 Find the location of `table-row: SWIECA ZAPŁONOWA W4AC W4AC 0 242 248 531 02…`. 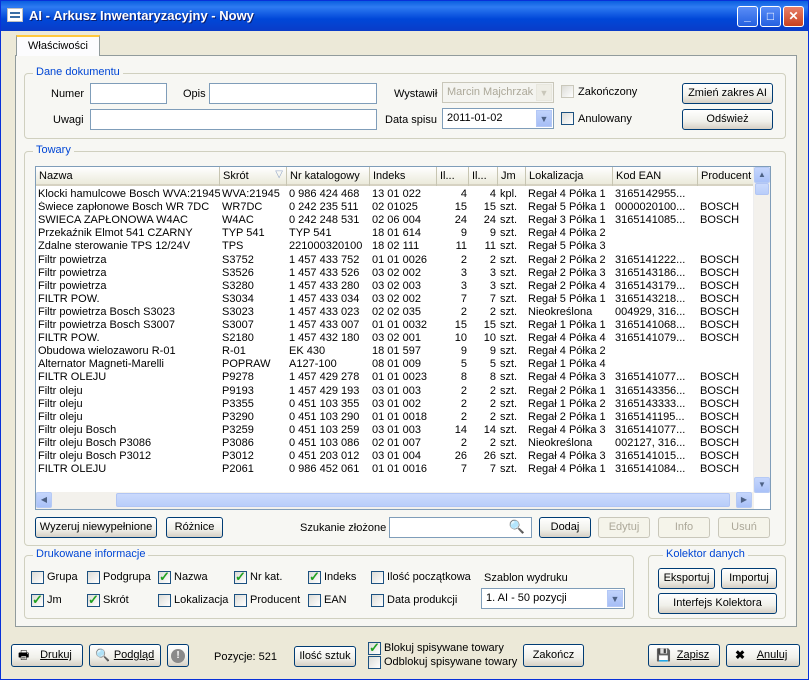

table-row: SWIECA ZAPŁONOWA W4AC W4AC 0 242 248 531 02… is located at coordinates (395, 220).